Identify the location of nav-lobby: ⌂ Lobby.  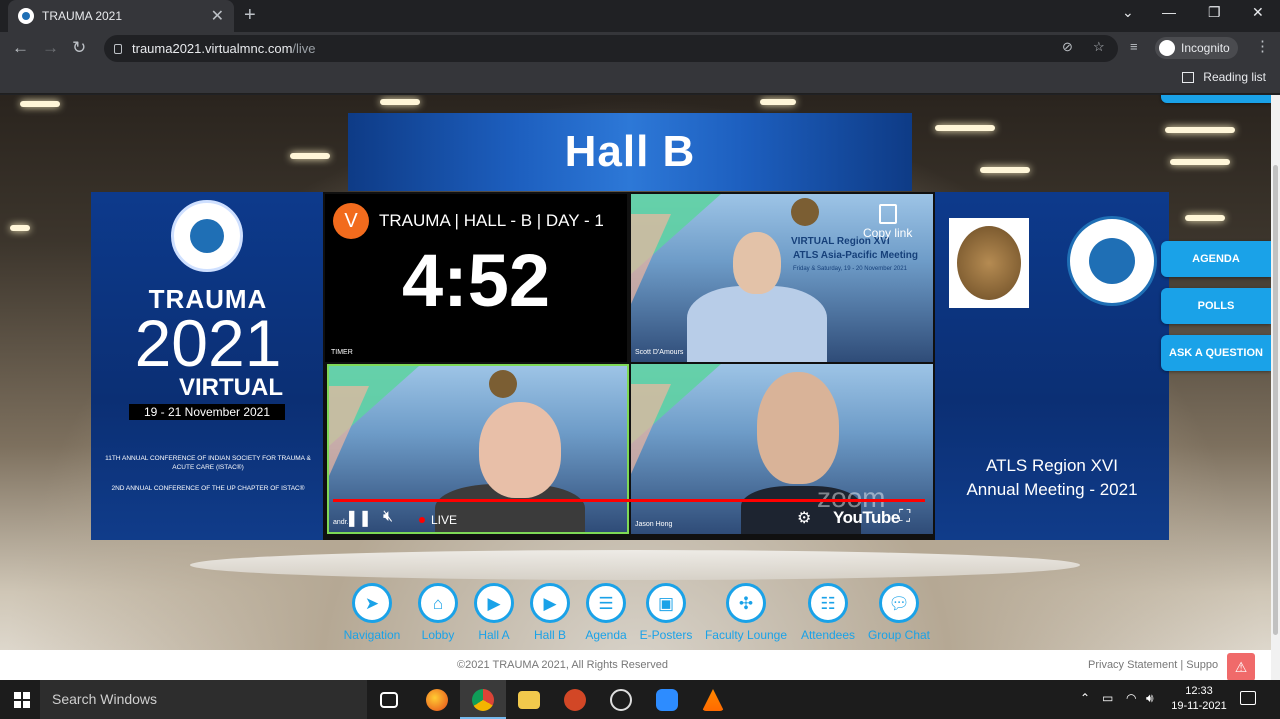
(438, 612).